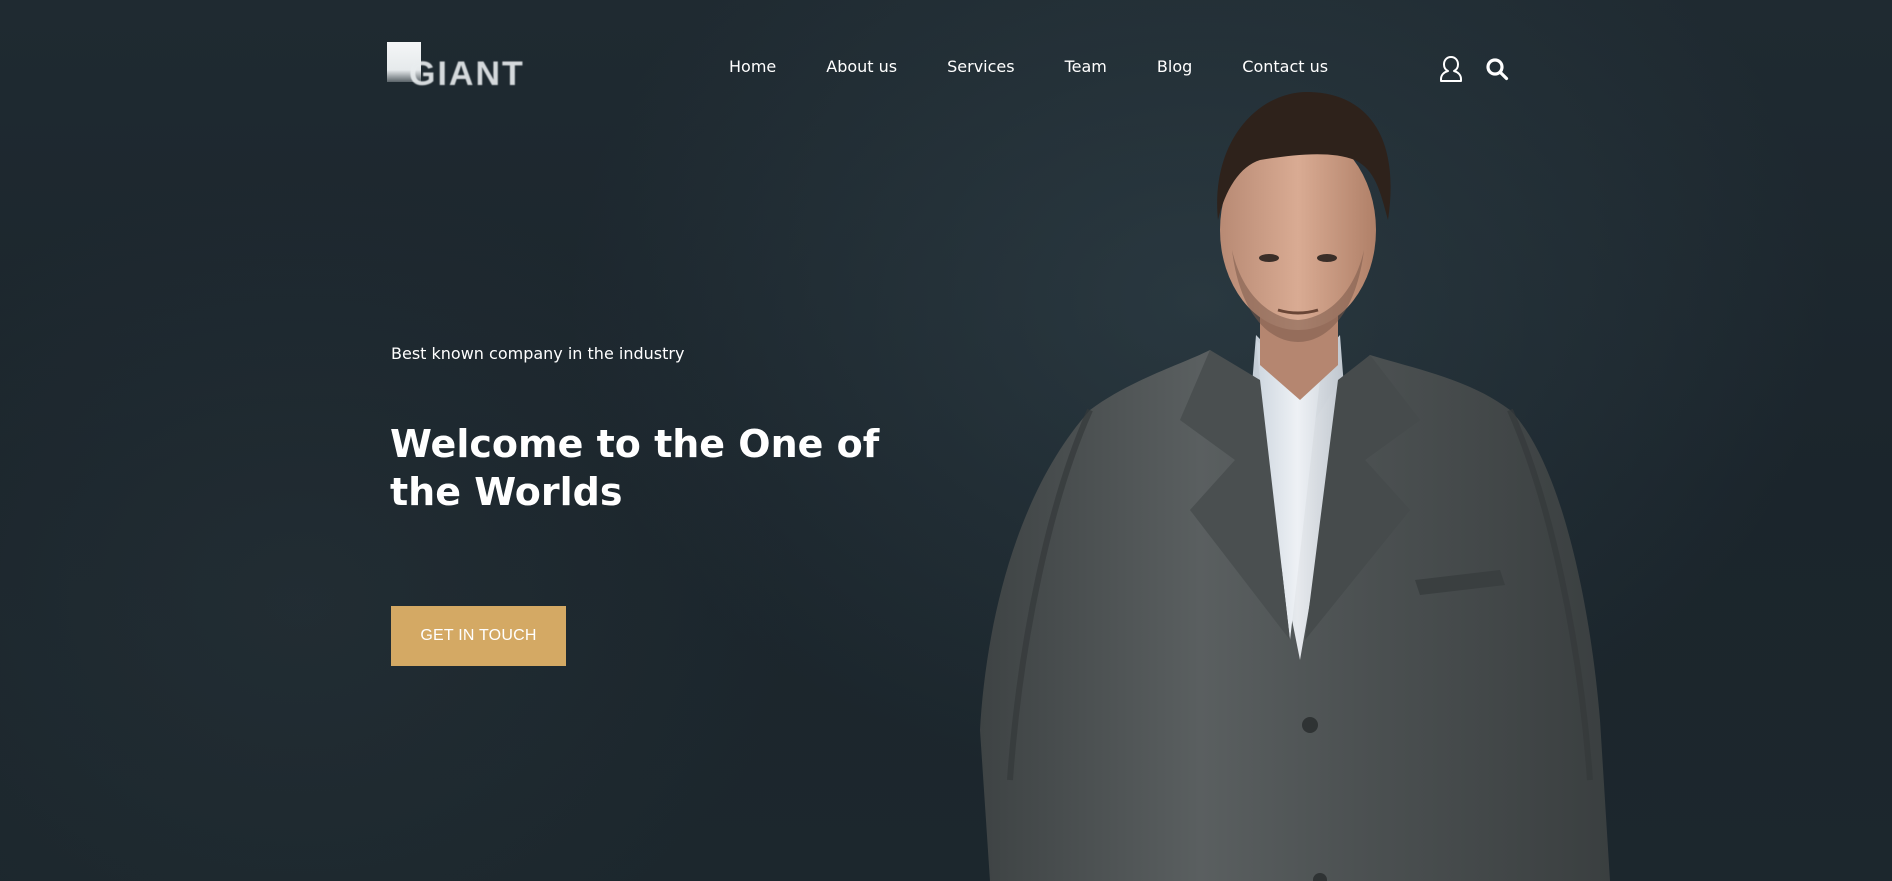  I want to click on get-in-touch-button: GET IN TOUCH, so click(478, 636).